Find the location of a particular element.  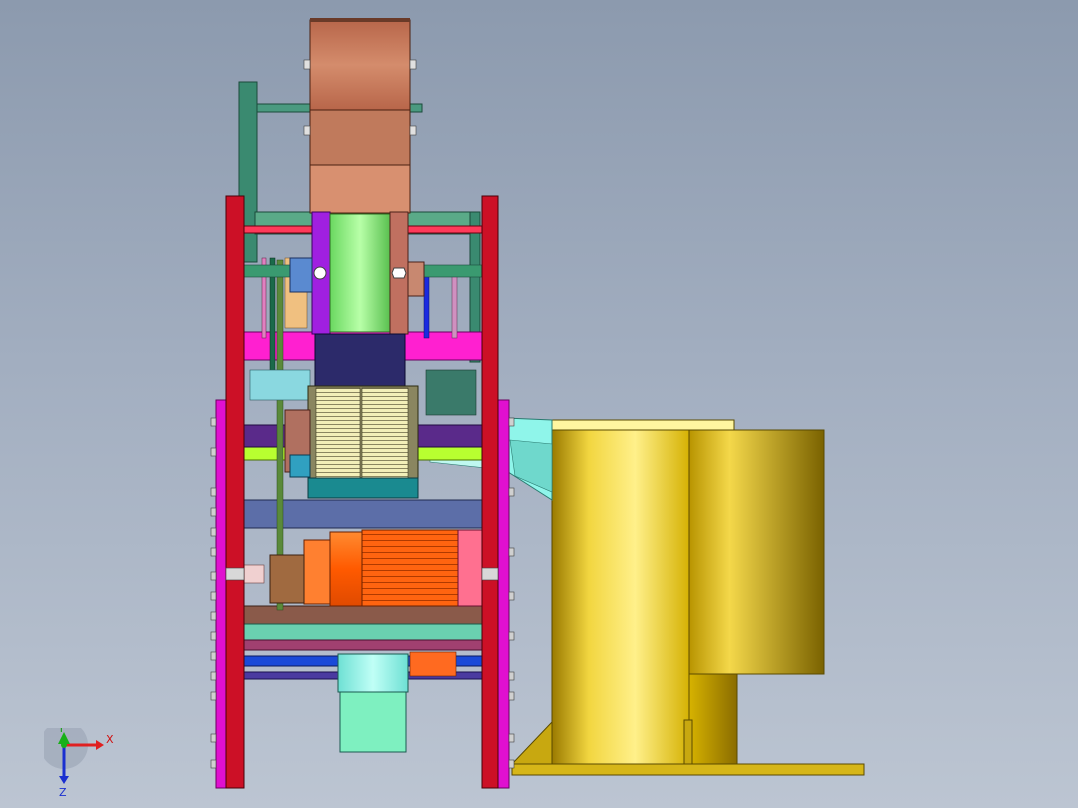

housing-block is located at coordinates (360, 360).